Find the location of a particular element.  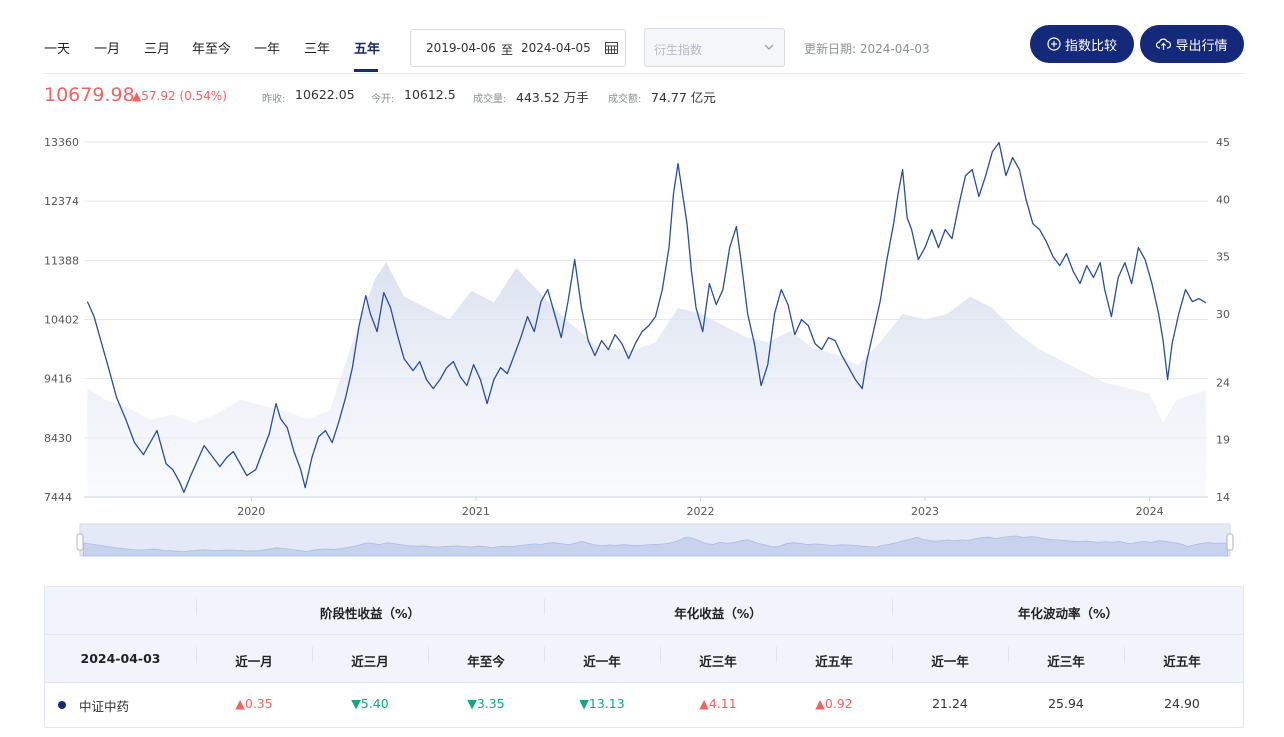

y-tick-left: 8430 is located at coordinates (58, 438).